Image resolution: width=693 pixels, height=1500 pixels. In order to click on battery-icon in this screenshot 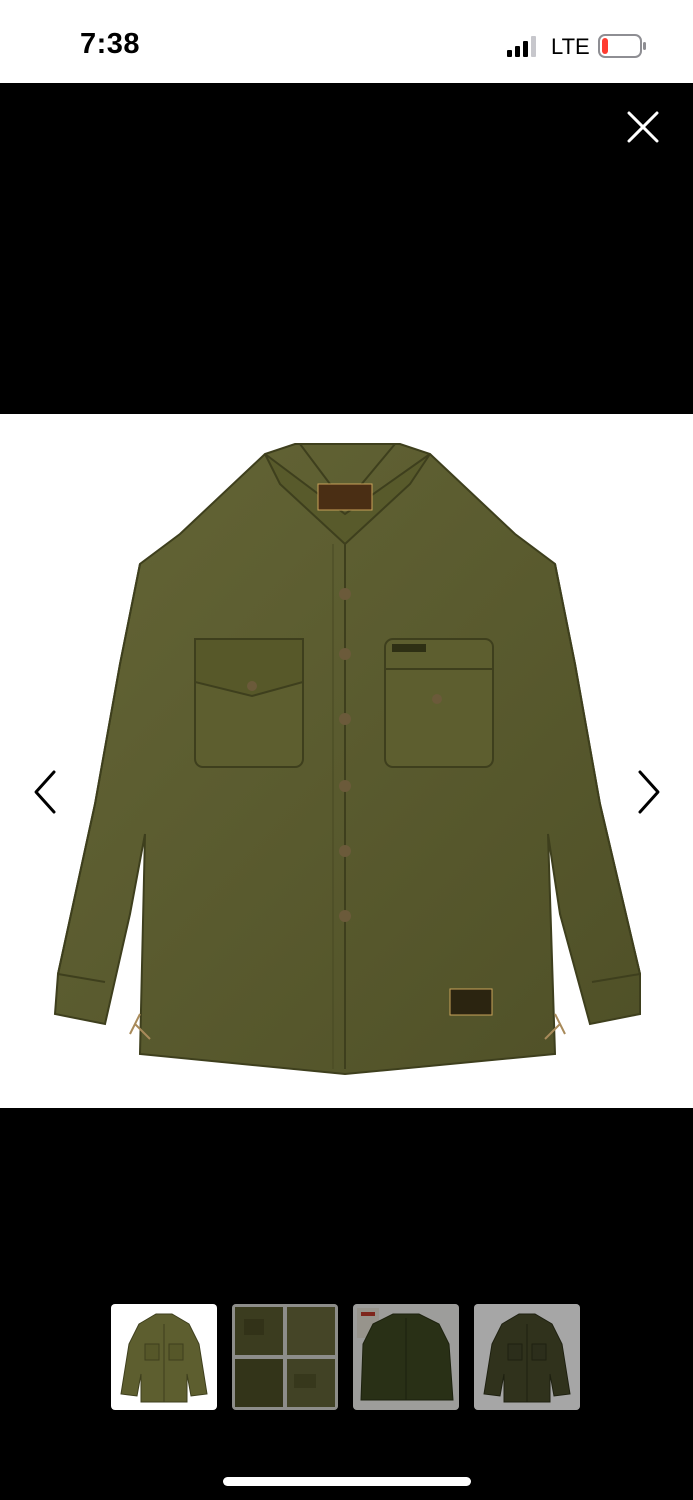, I will do `click(622, 46)`.